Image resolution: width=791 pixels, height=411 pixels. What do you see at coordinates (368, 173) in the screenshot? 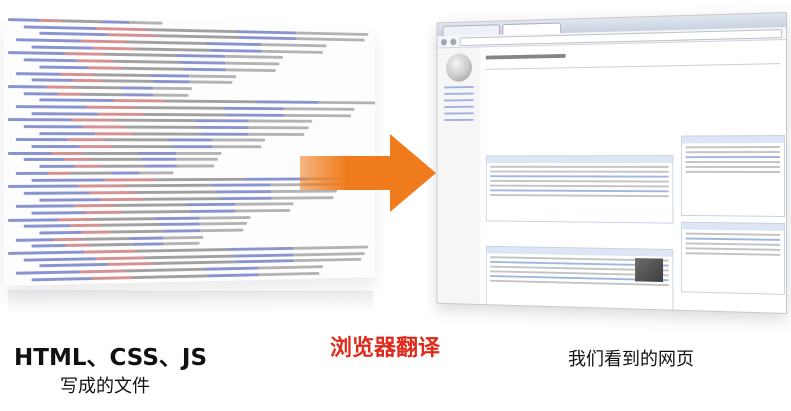
I see `right-arrow-icon` at bounding box center [368, 173].